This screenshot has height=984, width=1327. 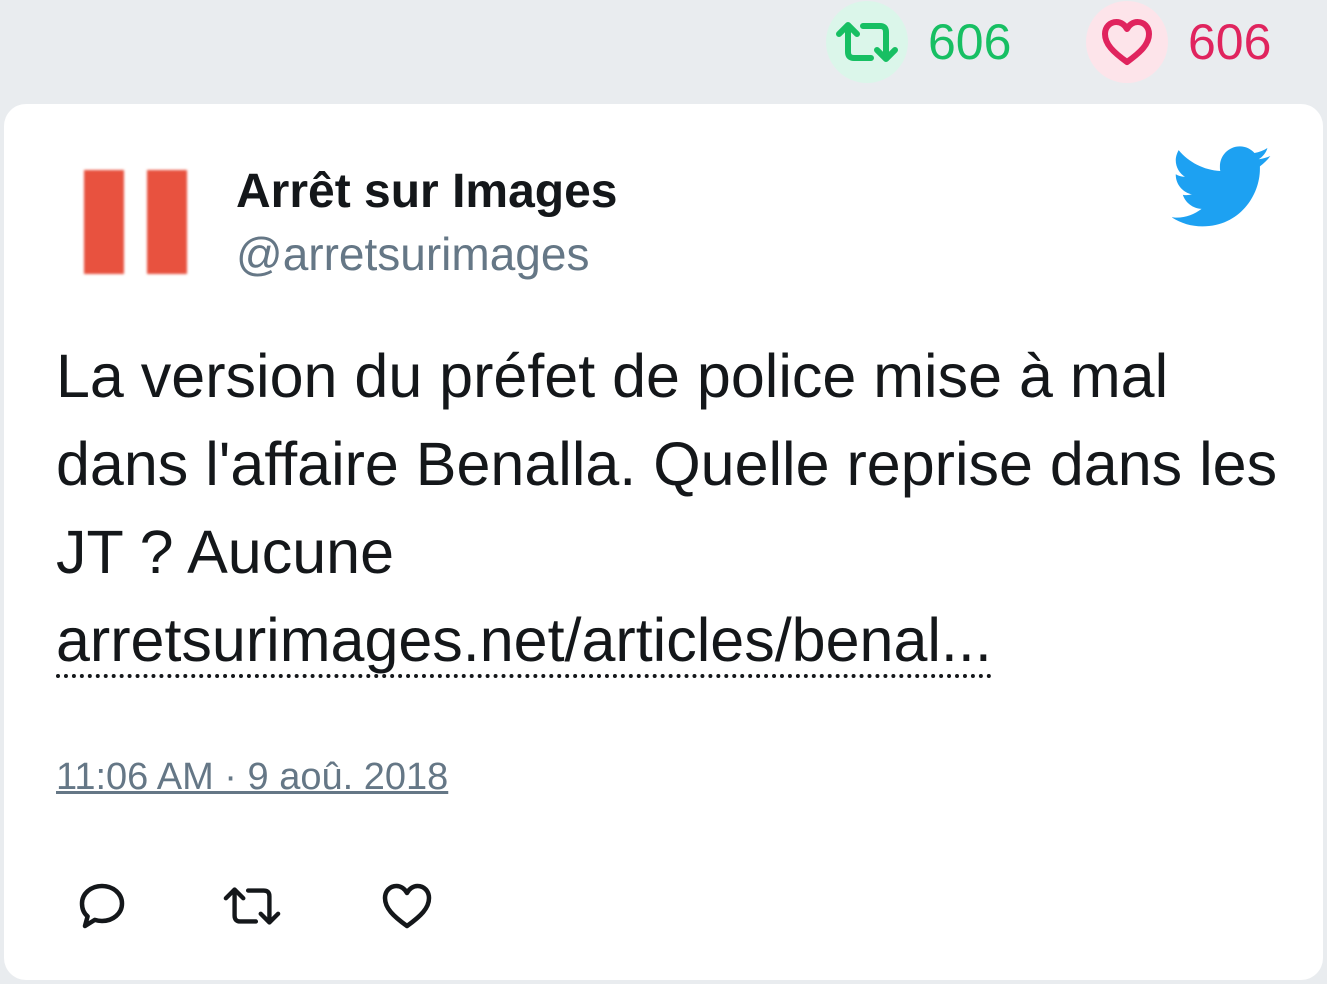 I want to click on tweet-timestamp: 11:06 AM · 9 aoû. 2018, so click(x=252, y=777).